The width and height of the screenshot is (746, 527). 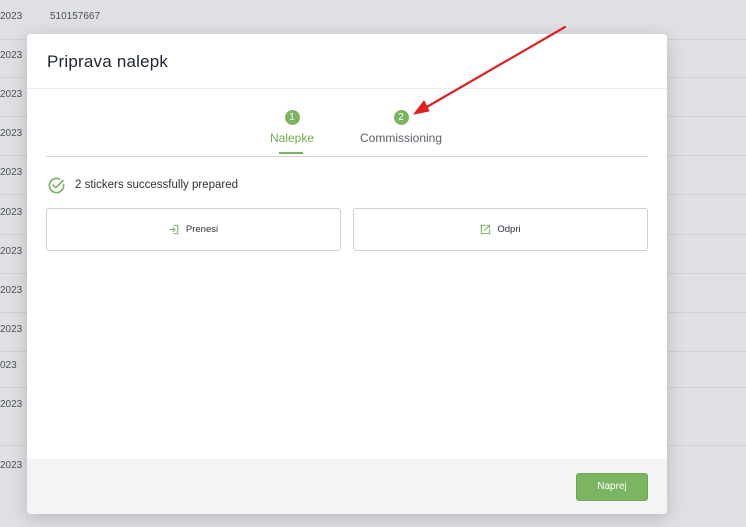 I want to click on step-commissioning: 2 Commissioning, so click(x=401, y=127).